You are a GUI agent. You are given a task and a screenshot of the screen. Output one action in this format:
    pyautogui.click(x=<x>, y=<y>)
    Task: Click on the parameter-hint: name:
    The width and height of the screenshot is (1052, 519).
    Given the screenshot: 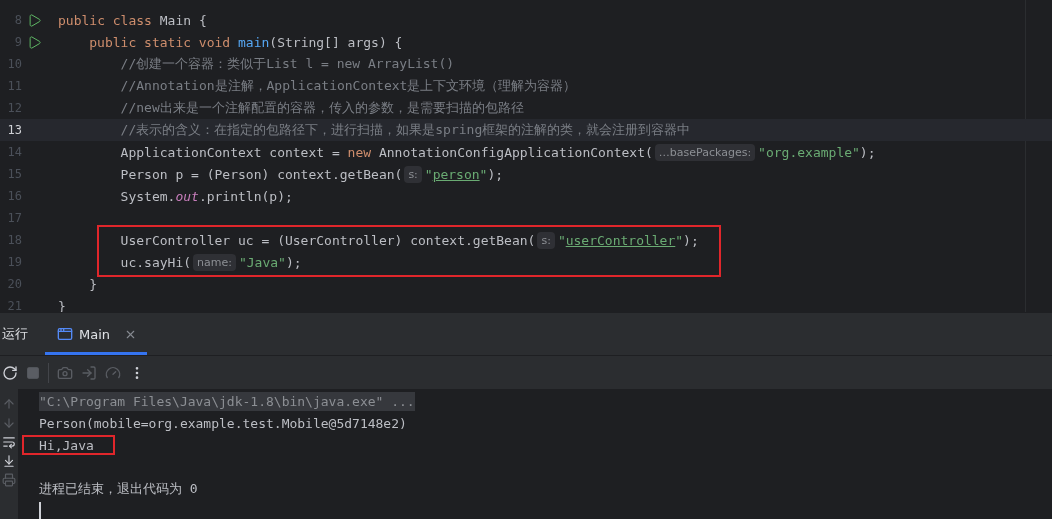 What is the action you would take?
    pyautogui.click(x=214, y=262)
    